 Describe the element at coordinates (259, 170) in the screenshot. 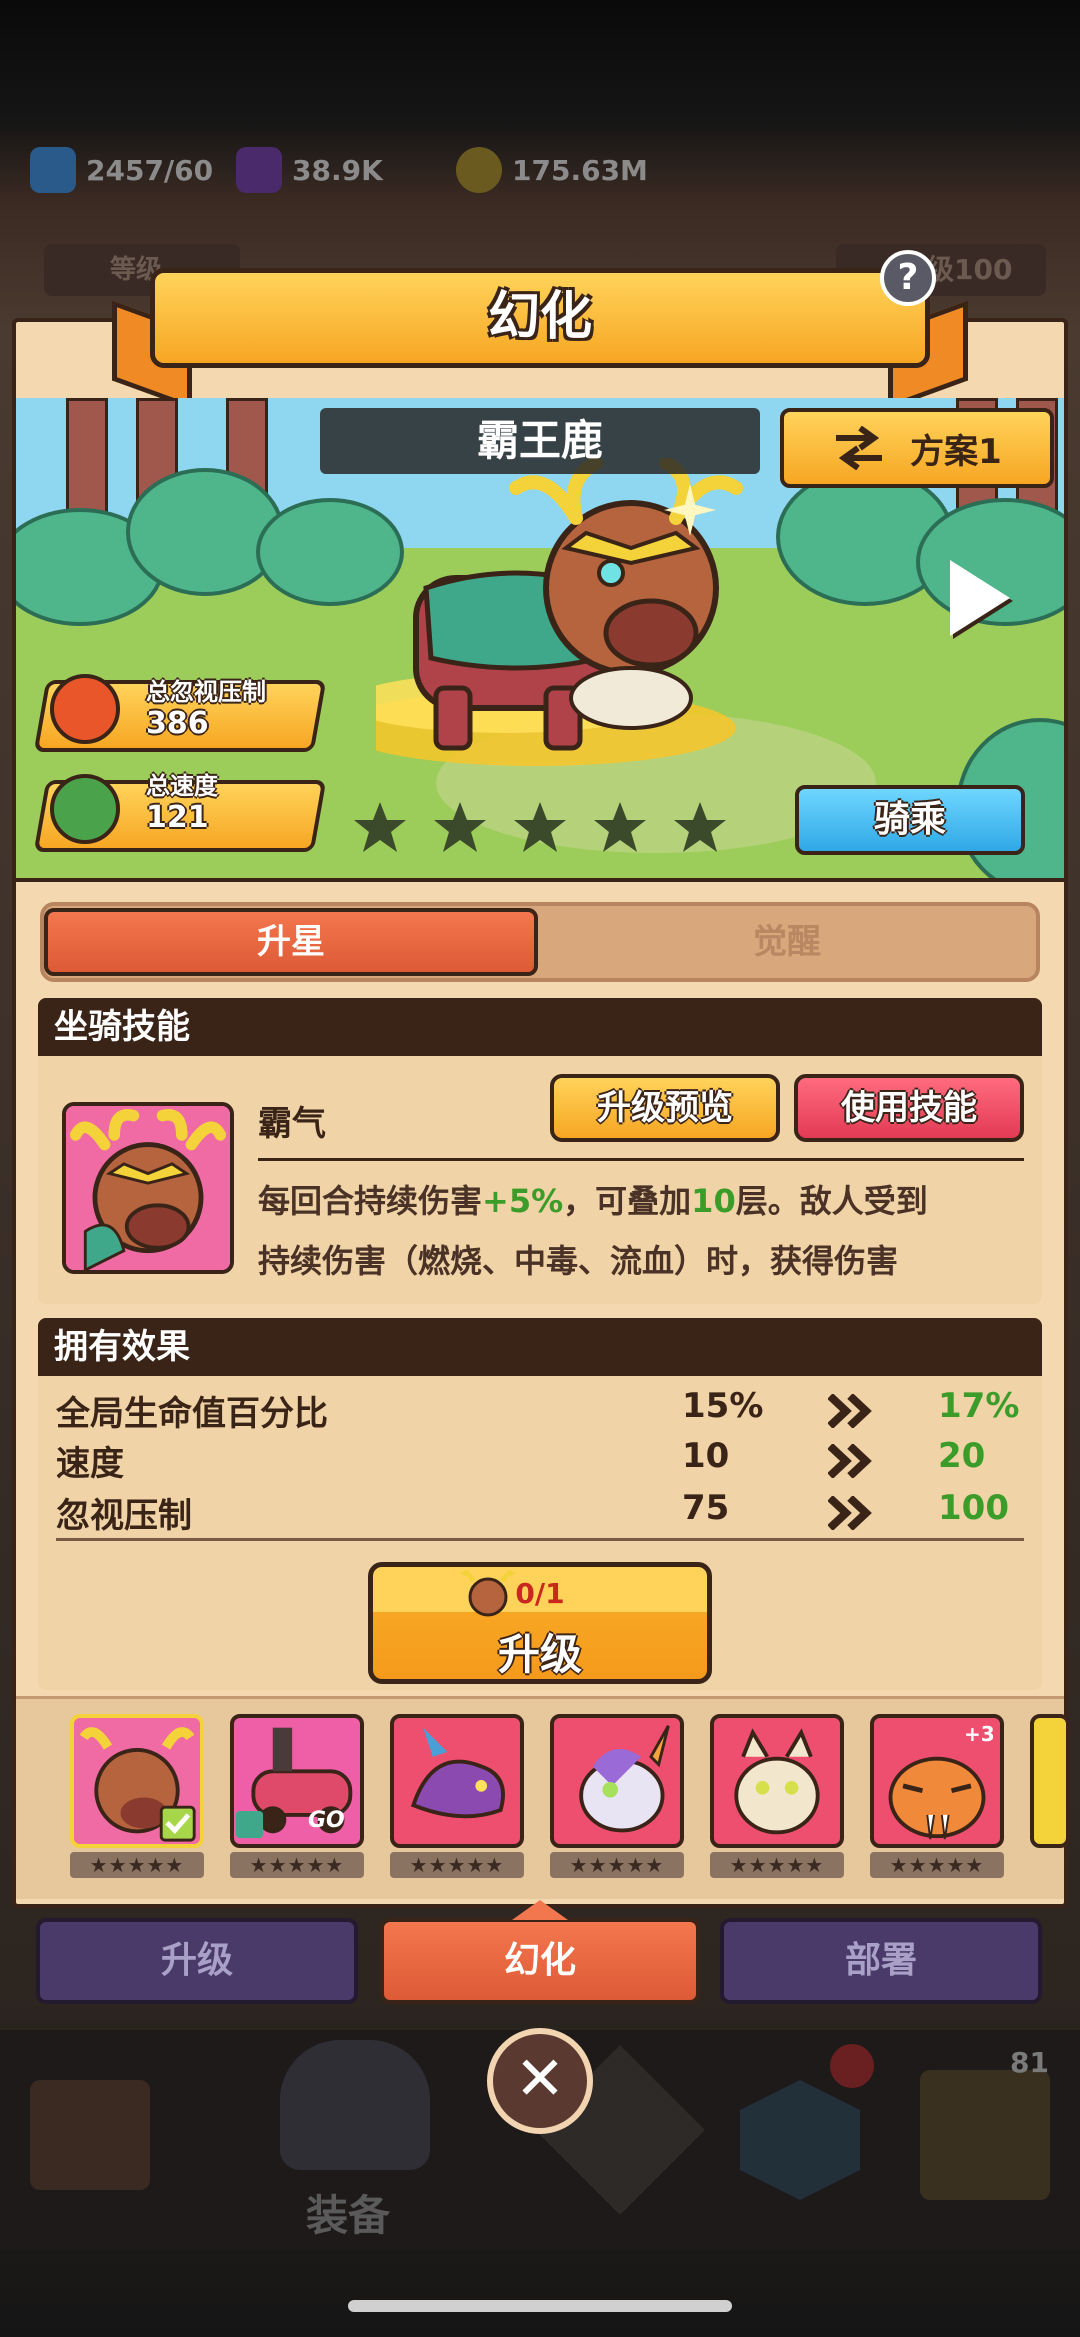

I see `gem-icon` at that location.